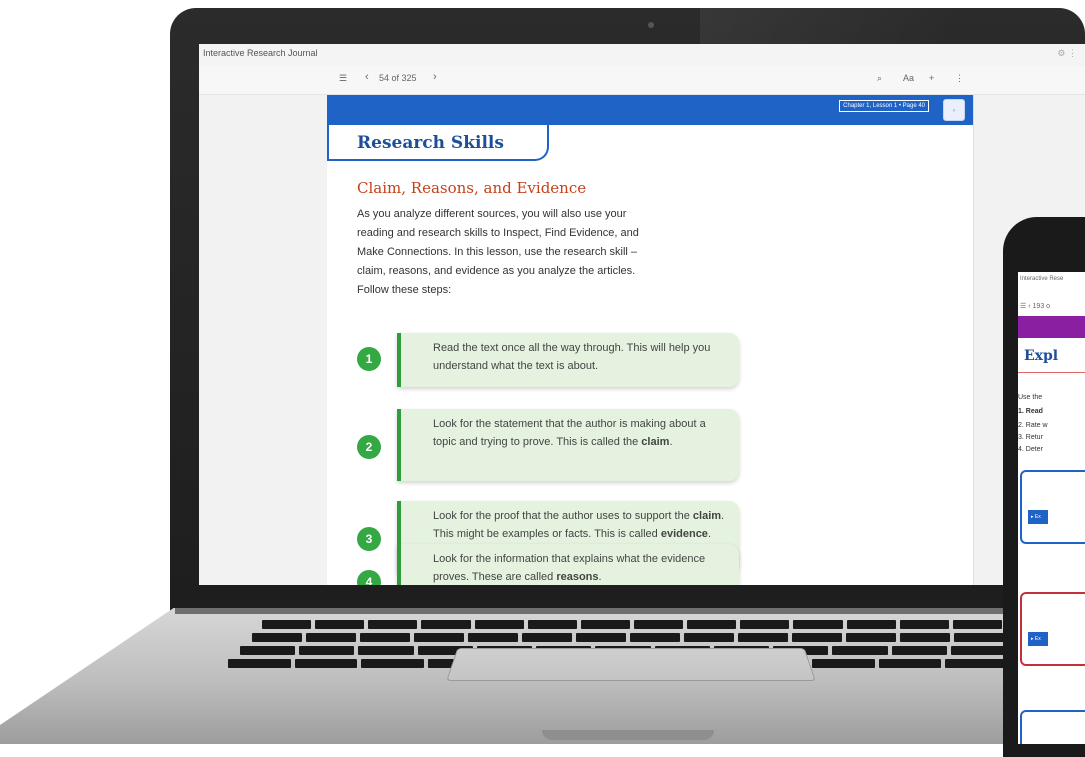 Image resolution: width=1085 pixels, height=757 pixels. Describe the element at coordinates (684, 534) in the screenshot. I see `step-bold: evidence` at that location.